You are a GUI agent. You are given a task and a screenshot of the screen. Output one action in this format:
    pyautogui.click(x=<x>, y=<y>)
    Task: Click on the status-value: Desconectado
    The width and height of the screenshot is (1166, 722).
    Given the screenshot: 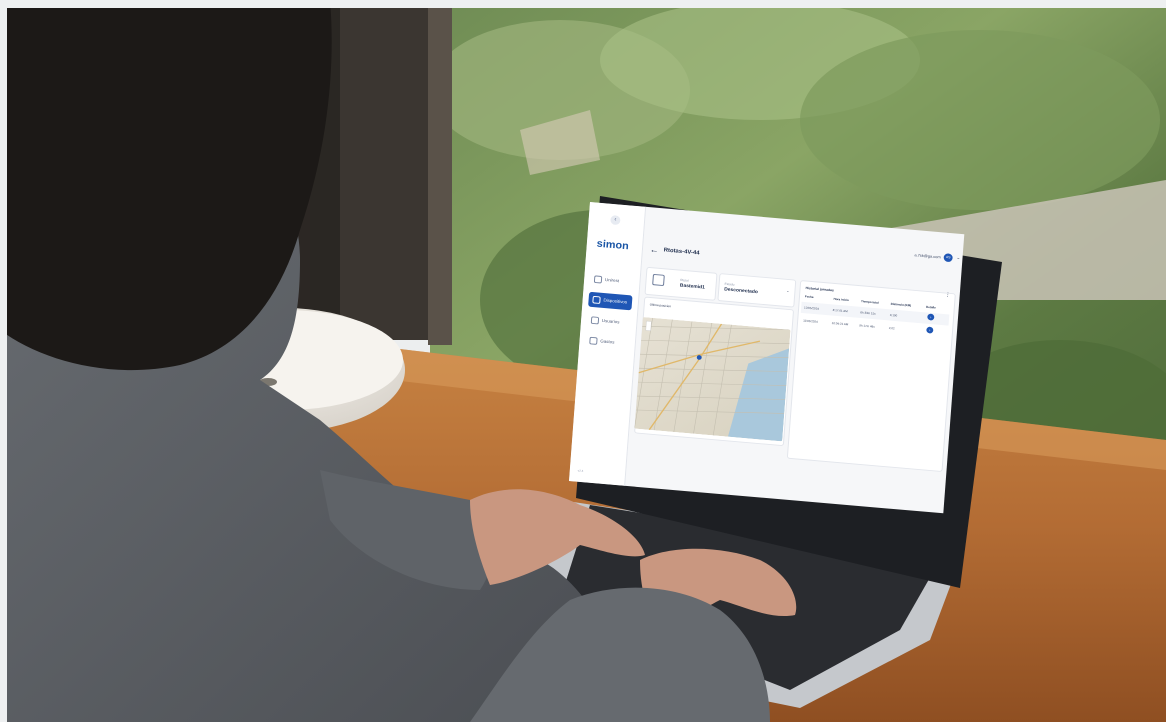 What is the action you would take?
    pyautogui.click(x=741, y=291)
    